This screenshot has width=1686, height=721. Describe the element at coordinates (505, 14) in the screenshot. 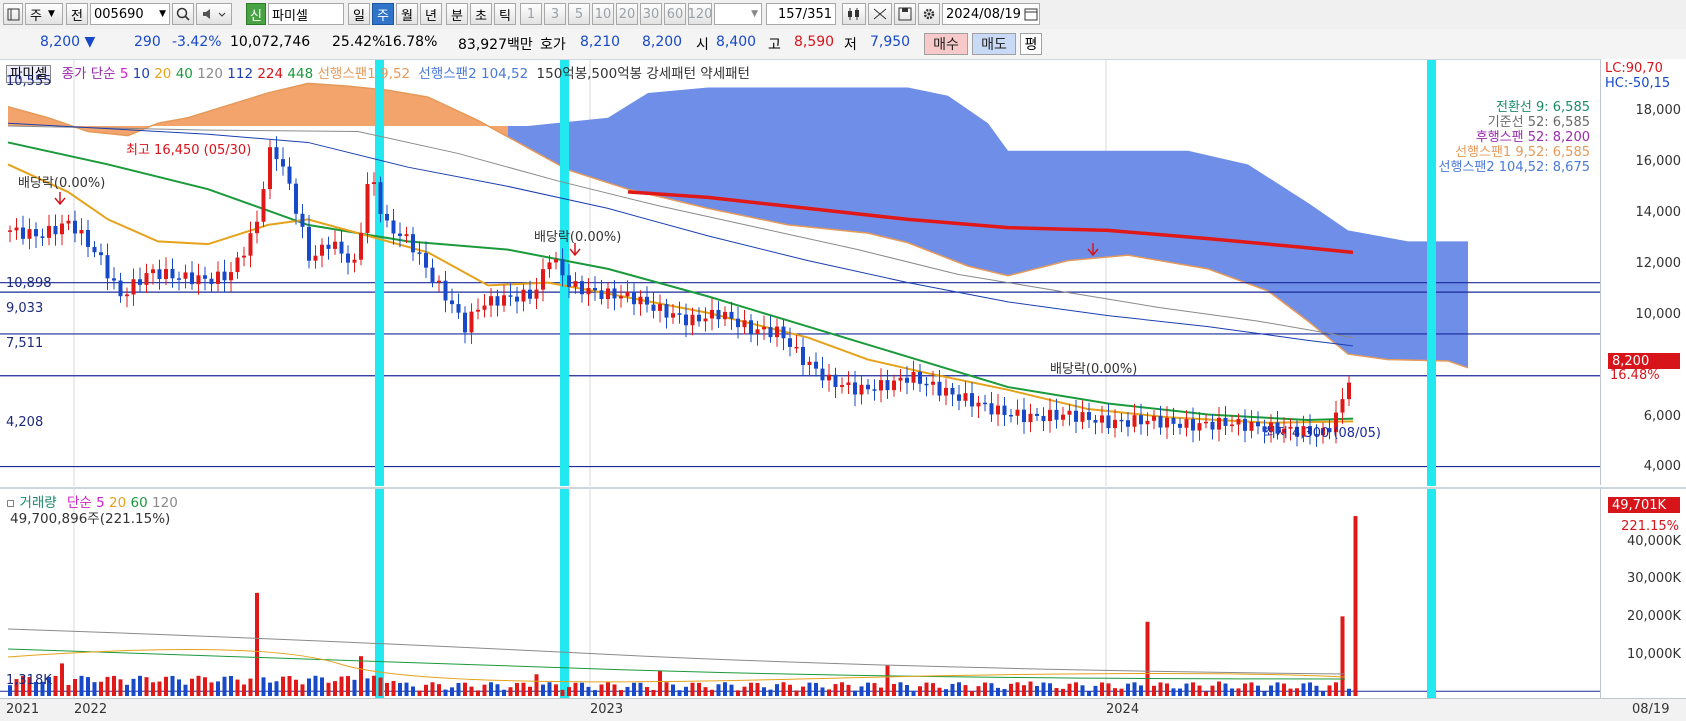

I see `period-tick: 틱` at that location.